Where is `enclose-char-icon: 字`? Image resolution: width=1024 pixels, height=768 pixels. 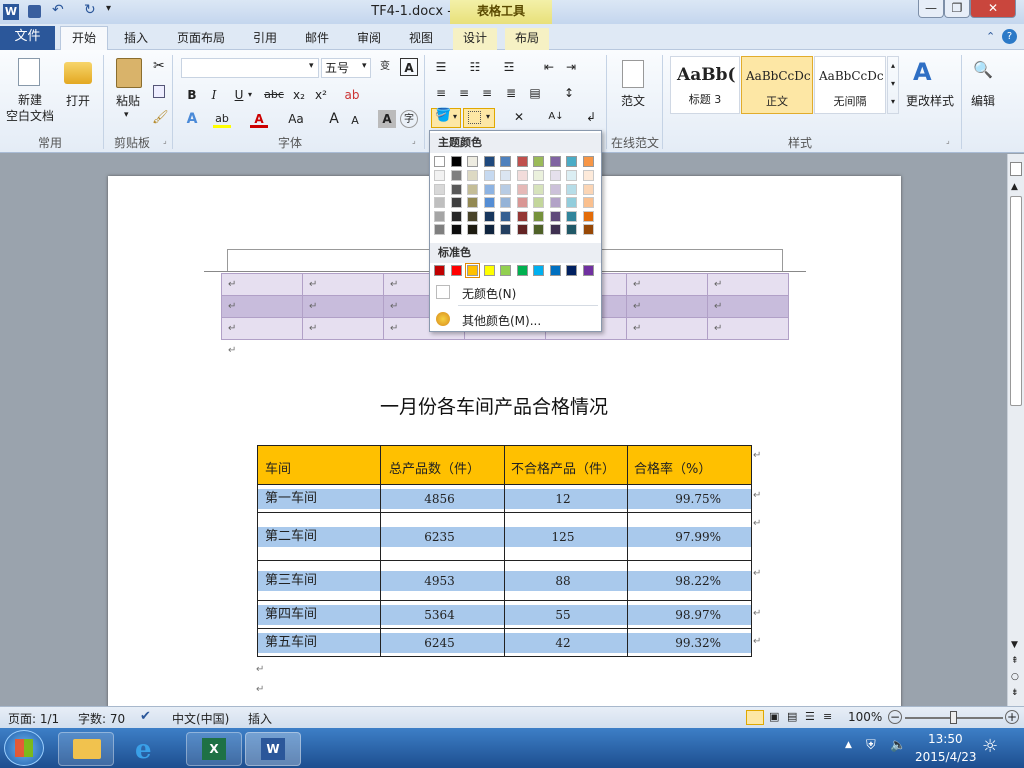
enclose-char-icon: 字 is located at coordinates (409, 119).